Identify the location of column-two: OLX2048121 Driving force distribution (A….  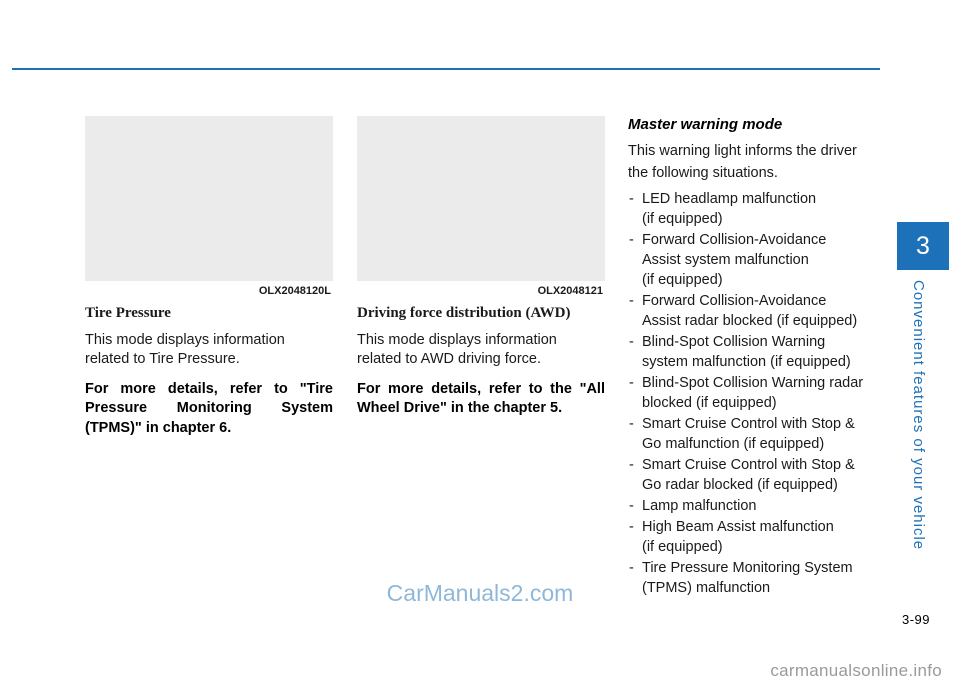
(481, 267).